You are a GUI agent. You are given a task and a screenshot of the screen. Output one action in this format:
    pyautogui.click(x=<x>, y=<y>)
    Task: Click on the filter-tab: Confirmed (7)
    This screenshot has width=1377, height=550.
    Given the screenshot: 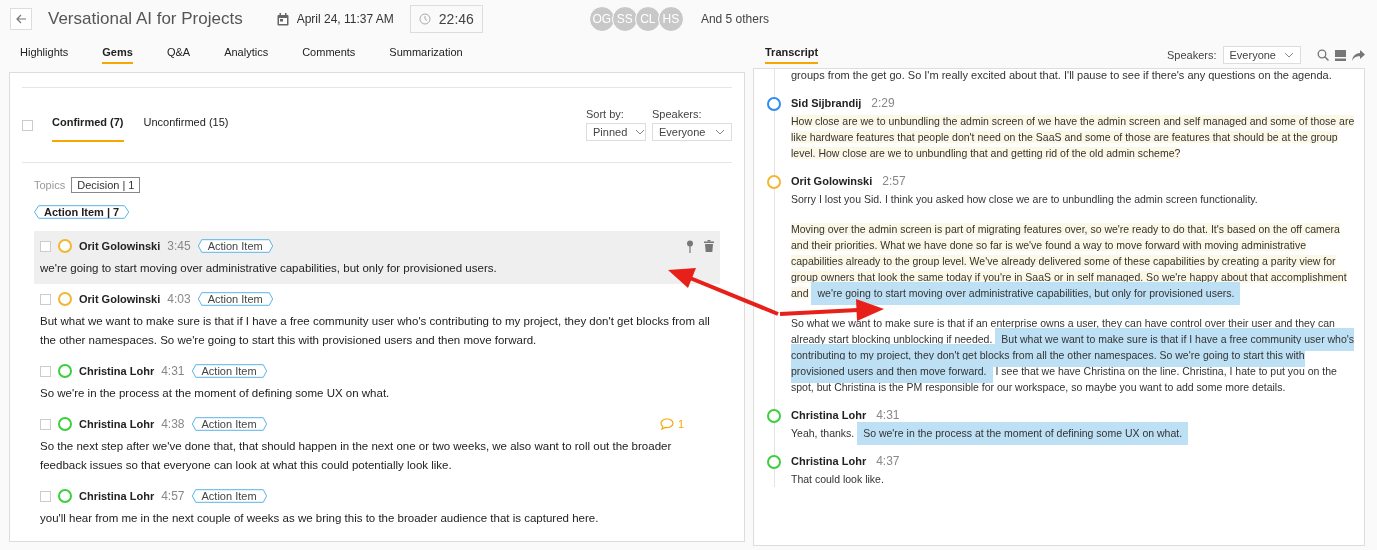 What is the action you would take?
    pyautogui.click(x=88, y=115)
    